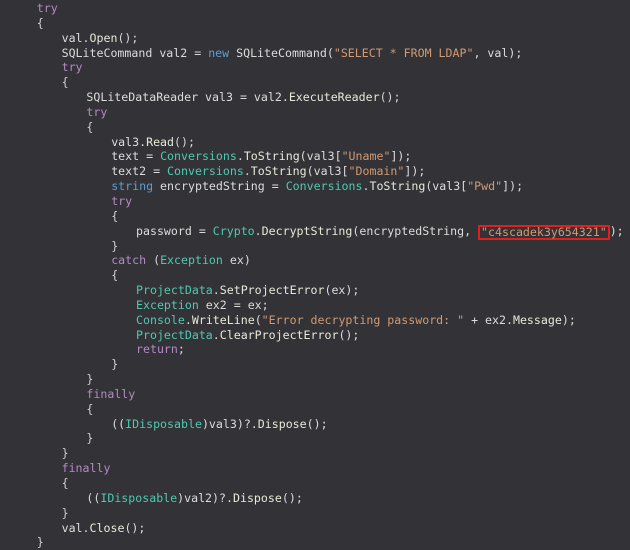 This screenshot has height=550, width=630. I want to click on code-token-plain: )val3)?., so click(229, 423).